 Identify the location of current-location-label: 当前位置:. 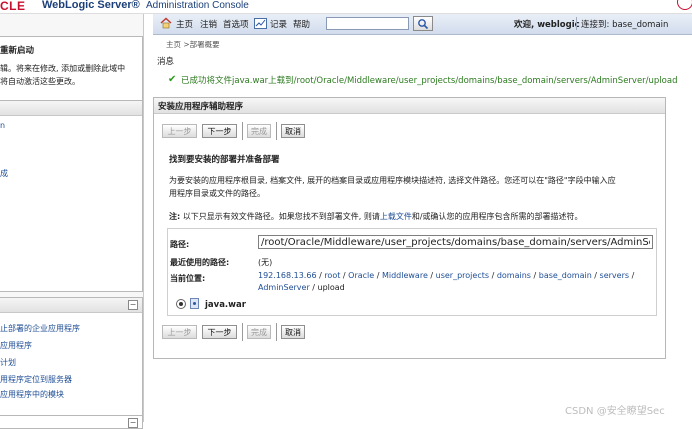
(188, 278).